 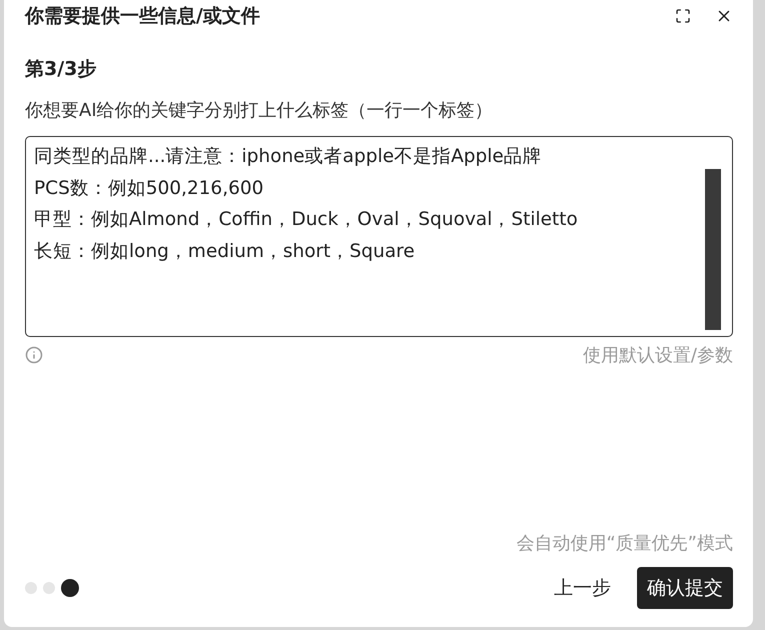 I want to click on info-icon, so click(x=34, y=355).